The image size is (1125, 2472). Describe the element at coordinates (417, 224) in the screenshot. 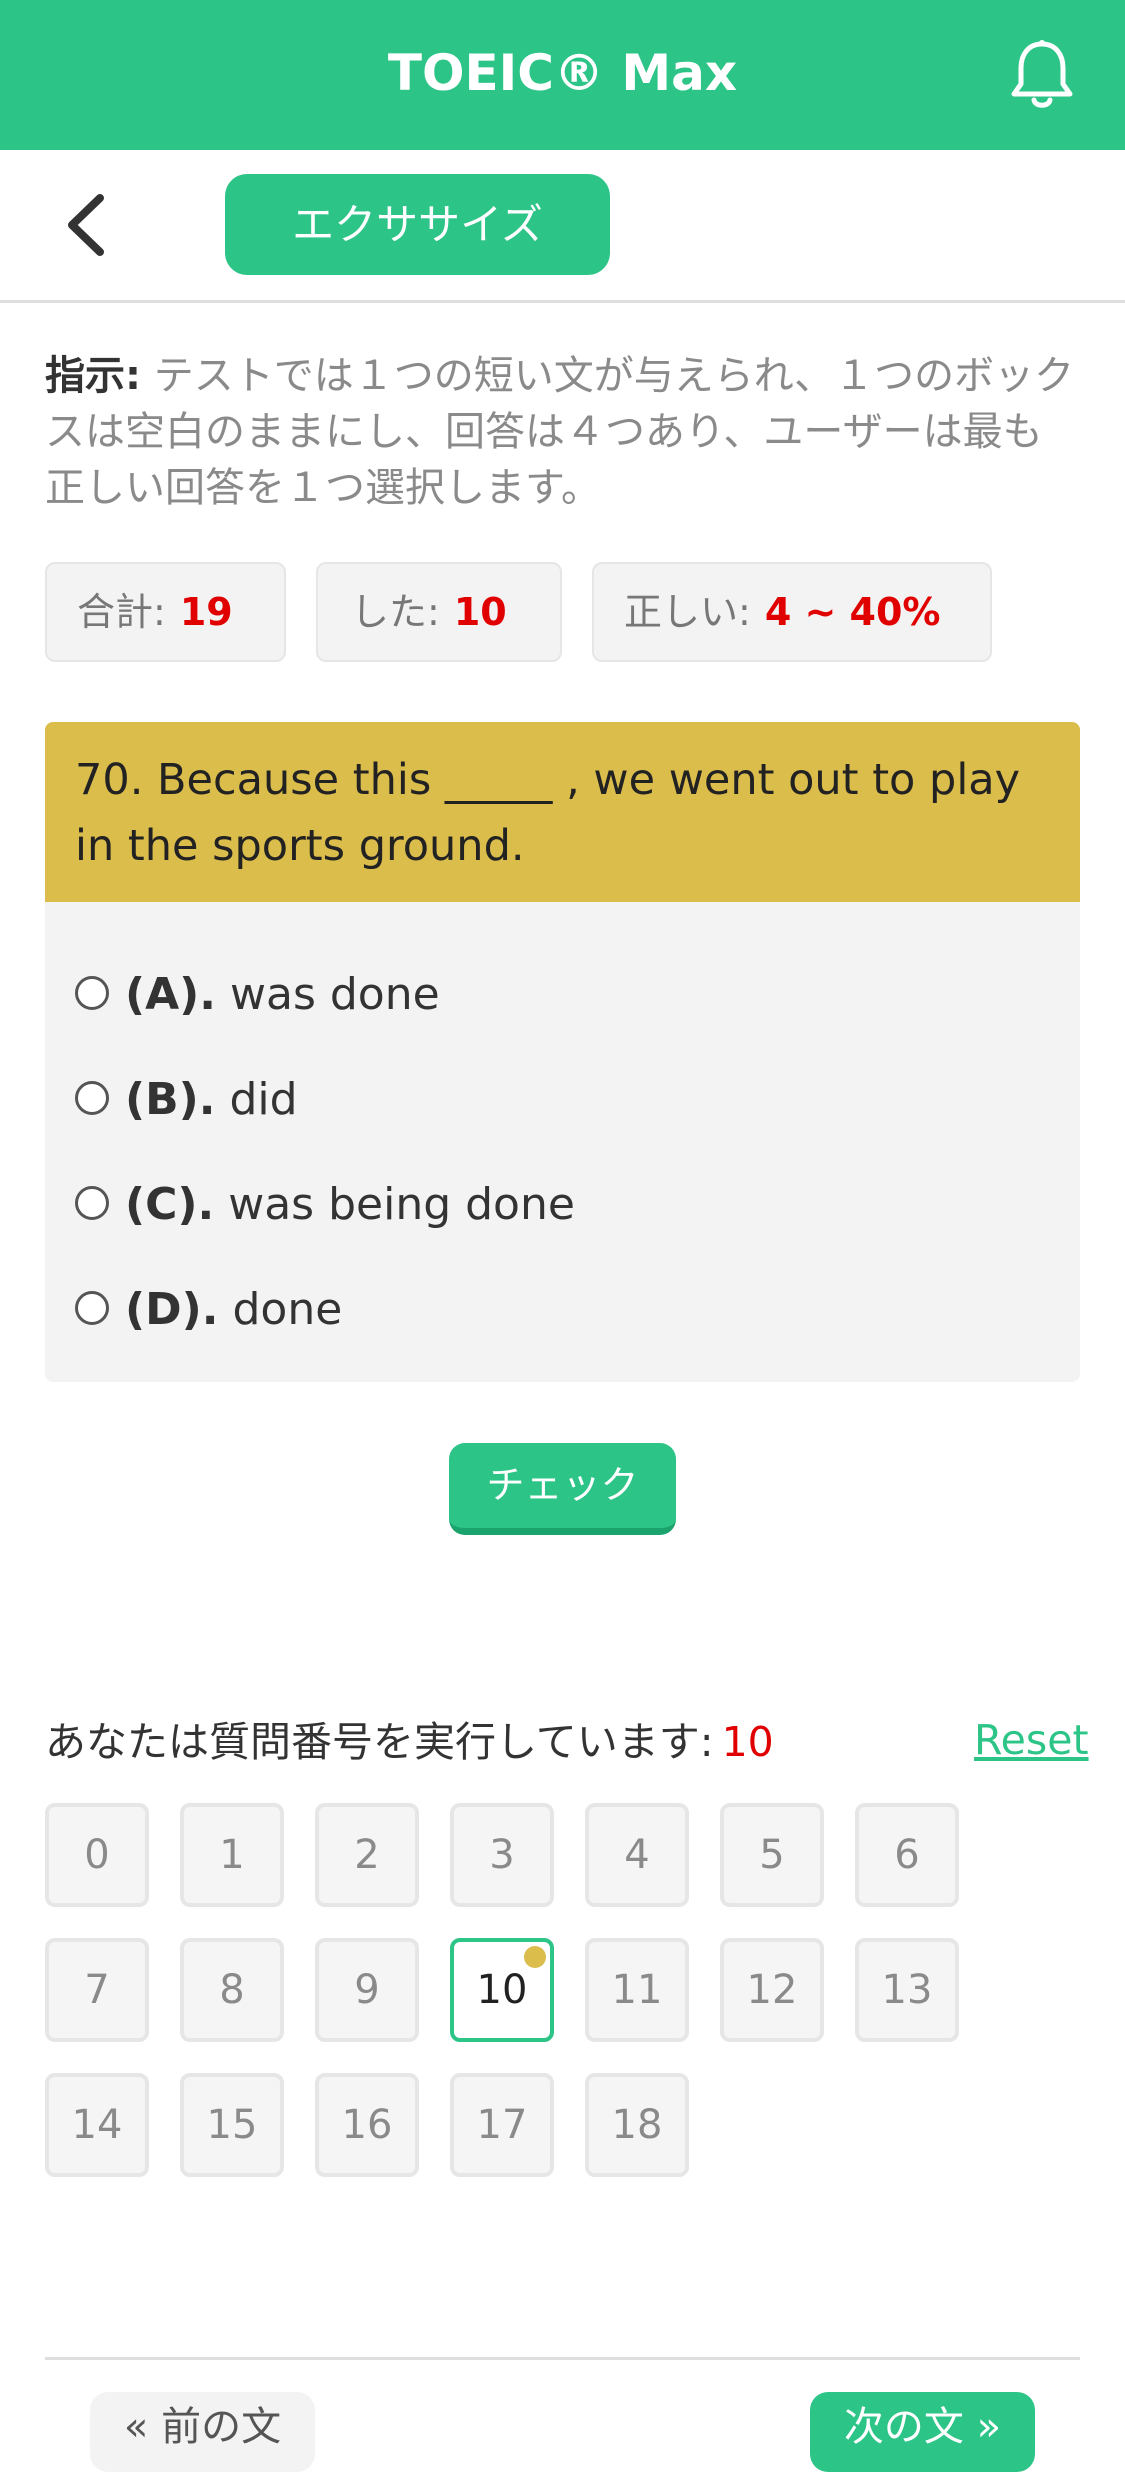

I see `tab-exercise: エクササイズ` at that location.